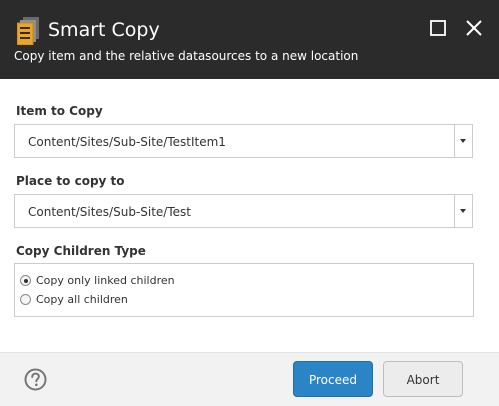 This screenshot has height=406, width=499. I want to click on radio-button, so click(25, 299).